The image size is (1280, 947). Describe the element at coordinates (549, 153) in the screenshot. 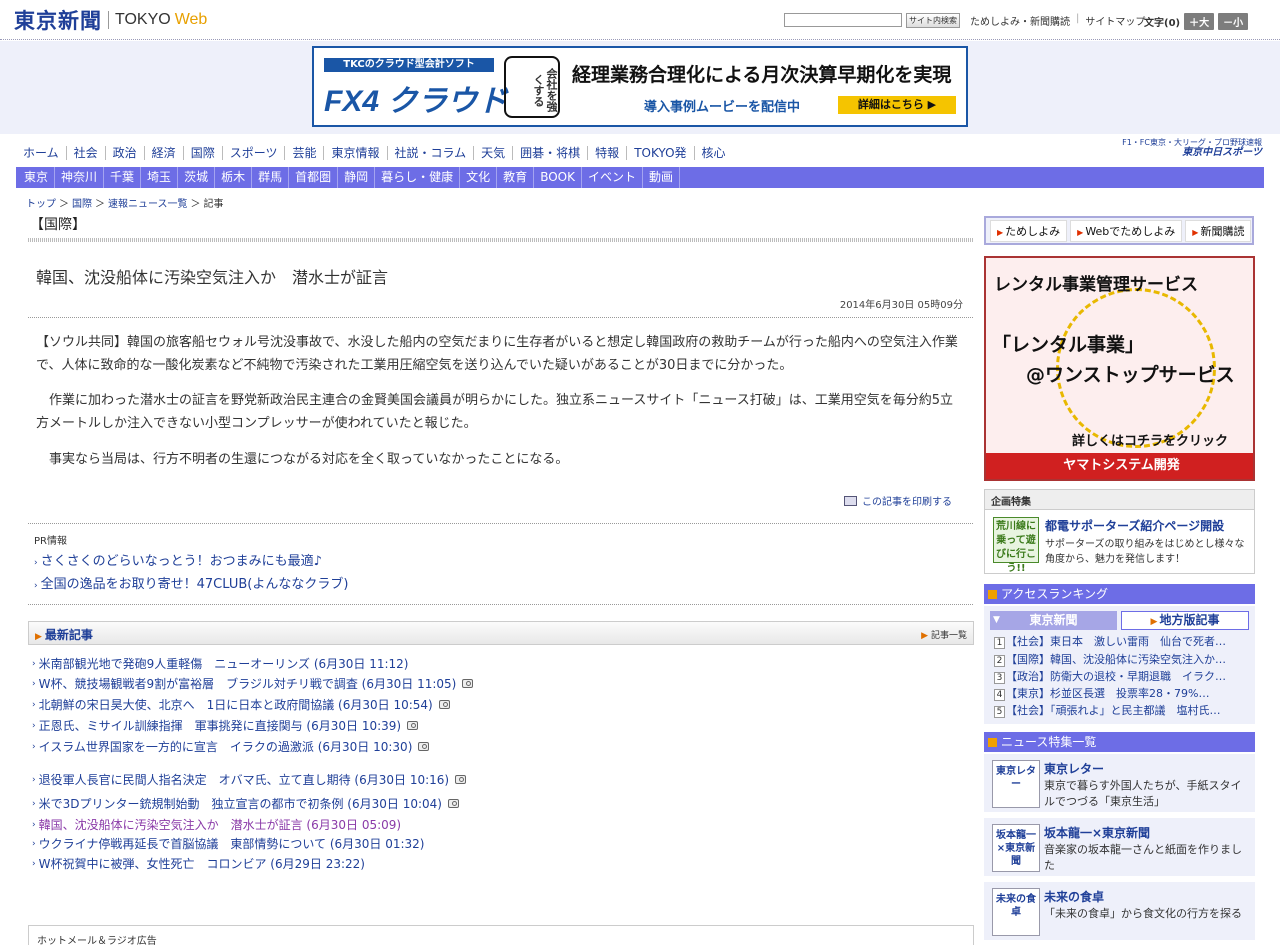

I see `nav-igo-shogi: 囲碁・将棋` at that location.